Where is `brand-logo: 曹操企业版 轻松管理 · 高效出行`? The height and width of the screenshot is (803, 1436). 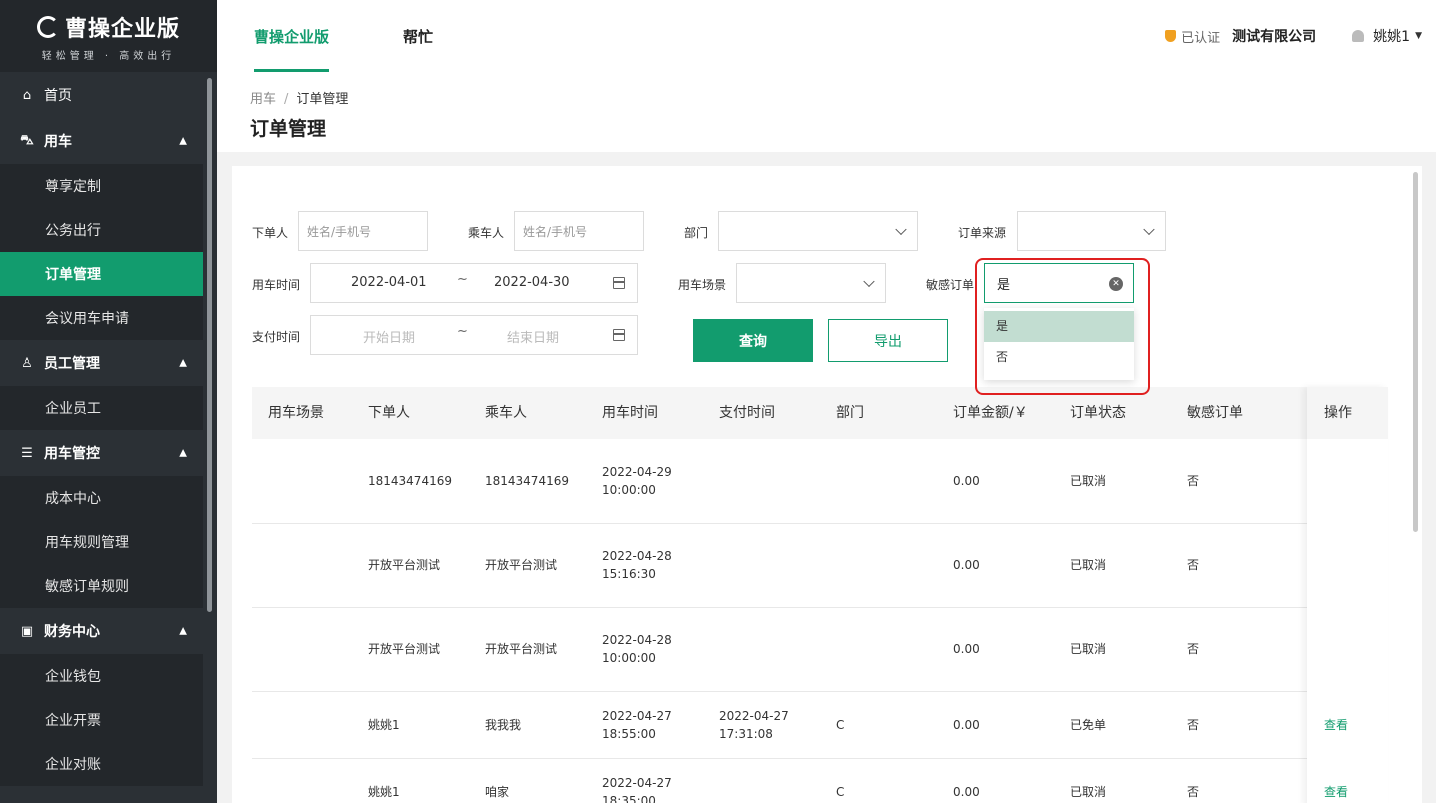
brand-logo: 曹操企业版 轻松管理 · 高效出行 is located at coordinates (108, 36).